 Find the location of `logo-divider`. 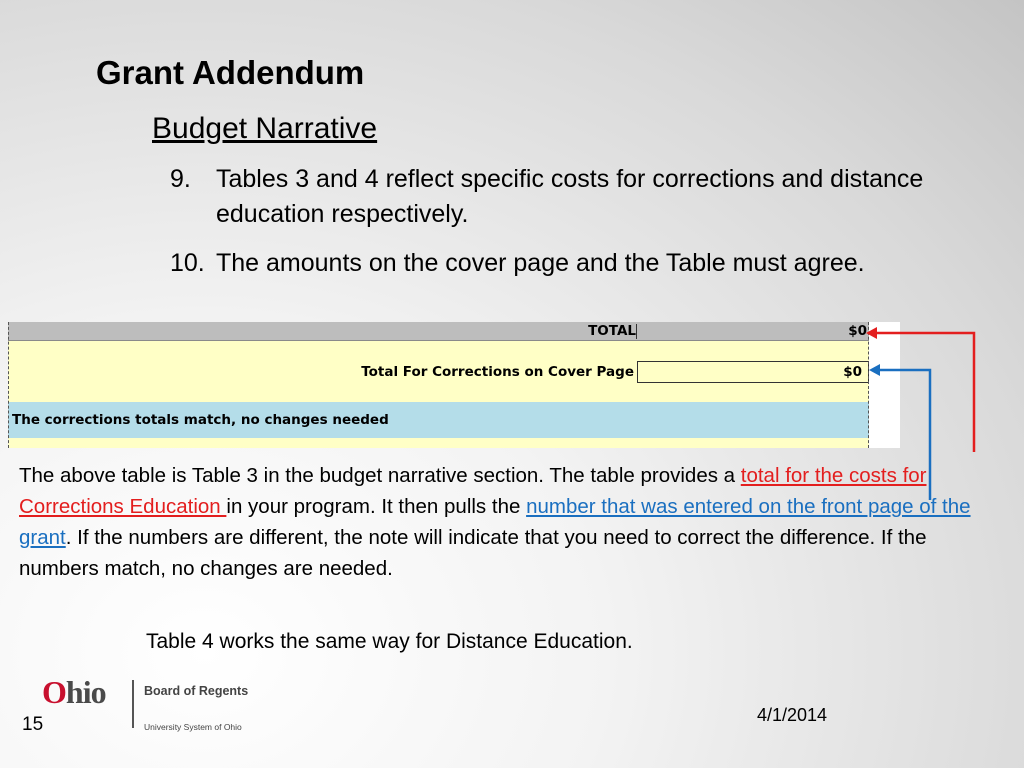

logo-divider is located at coordinates (133, 704).